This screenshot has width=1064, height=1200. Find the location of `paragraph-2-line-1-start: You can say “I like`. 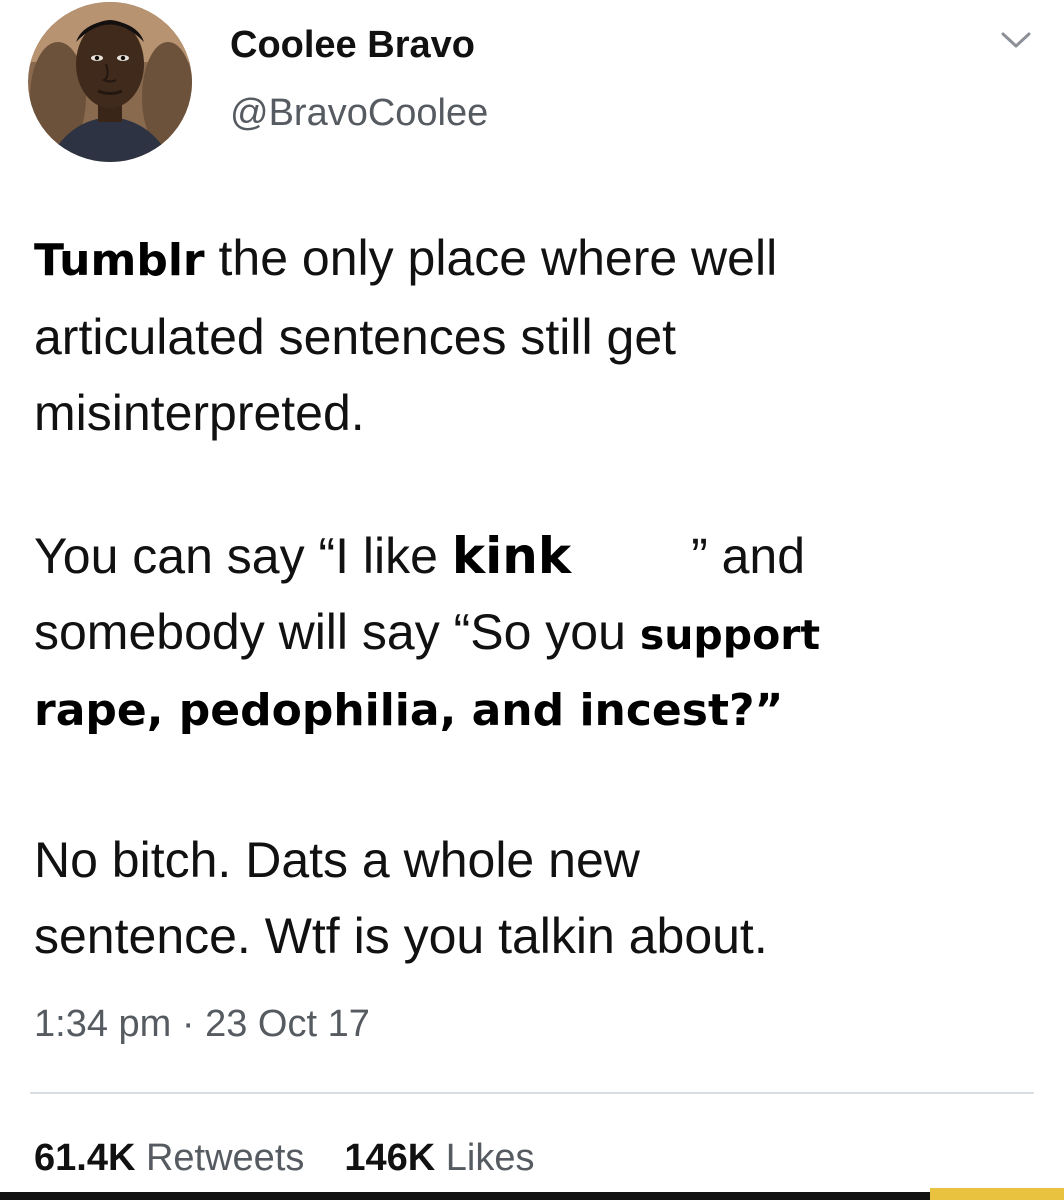

paragraph-2-line-1-start: You can say “I like is located at coordinates (243, 556).